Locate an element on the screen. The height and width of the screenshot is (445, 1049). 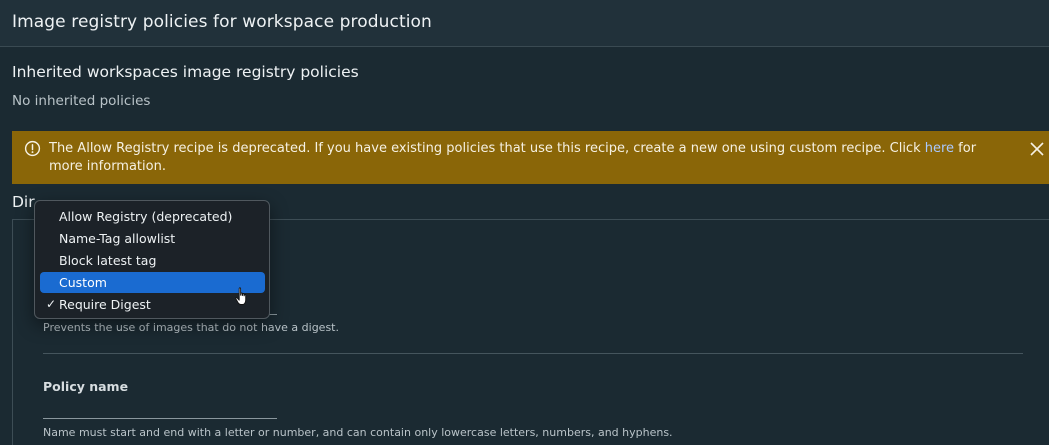
option-name-tag-allowlist: Name-Tag allowlist is located at coordinates (152, 238).